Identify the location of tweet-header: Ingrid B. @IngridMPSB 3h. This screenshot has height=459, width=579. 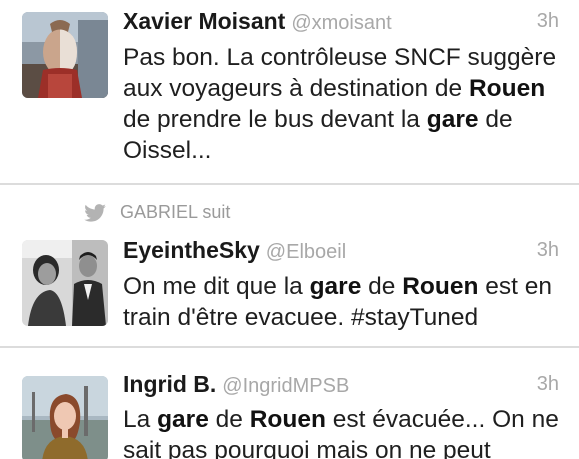
(341, 386).